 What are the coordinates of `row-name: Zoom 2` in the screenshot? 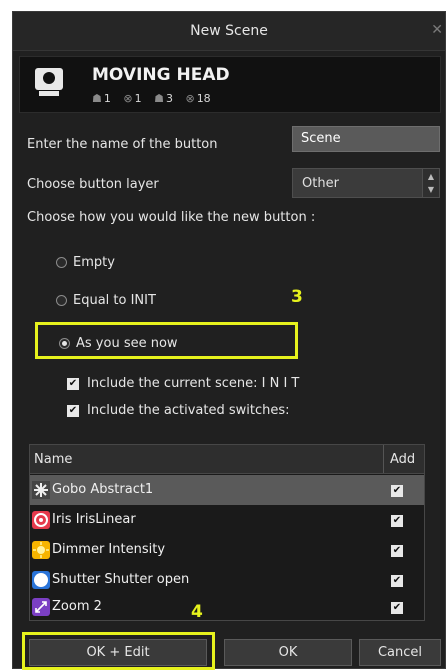 It's located at (77, 606).